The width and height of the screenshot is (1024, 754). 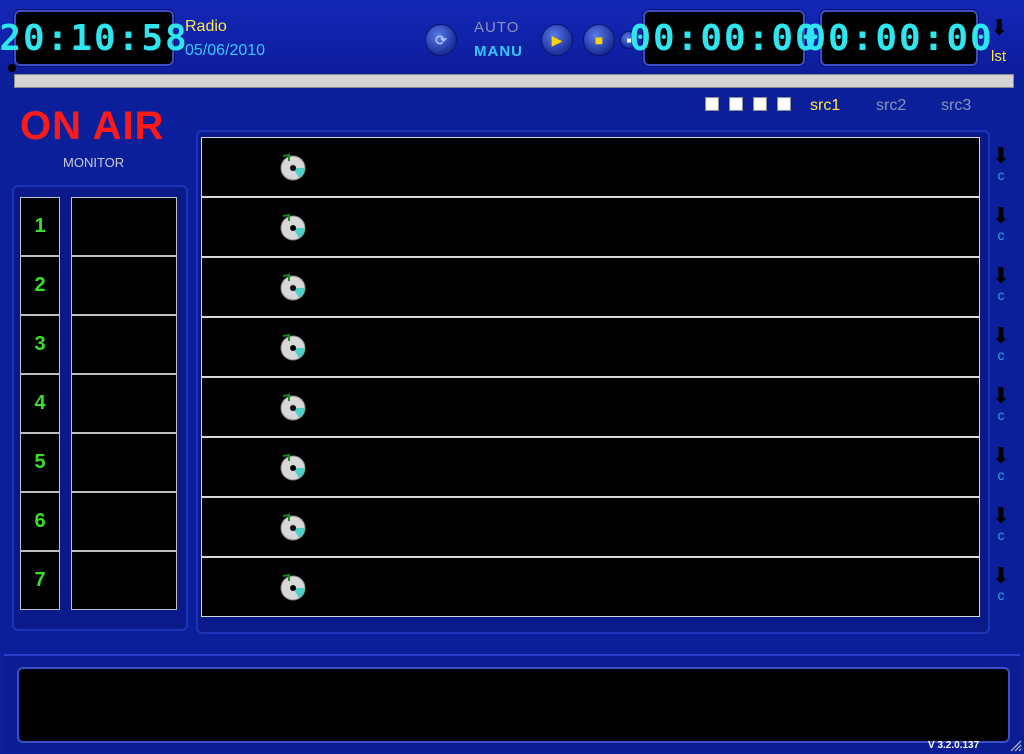 I want to click on row-control-6: ⬇ c, so click(x=1001, y=463).